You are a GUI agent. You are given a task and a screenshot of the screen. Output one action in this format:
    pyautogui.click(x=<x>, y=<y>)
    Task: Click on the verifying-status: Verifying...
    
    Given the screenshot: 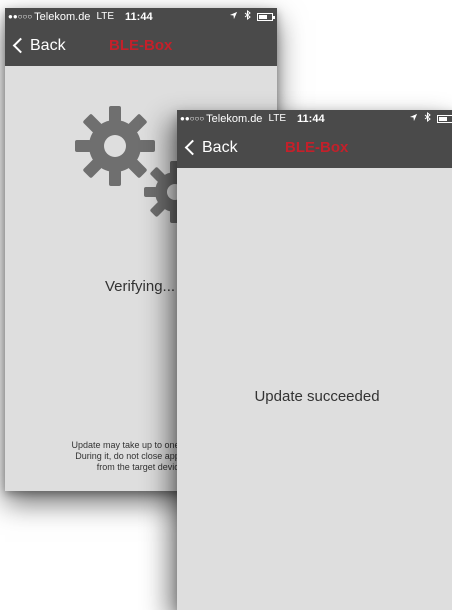 What is the action you would take?
    pyautogui.click(x=140, y=286)
    